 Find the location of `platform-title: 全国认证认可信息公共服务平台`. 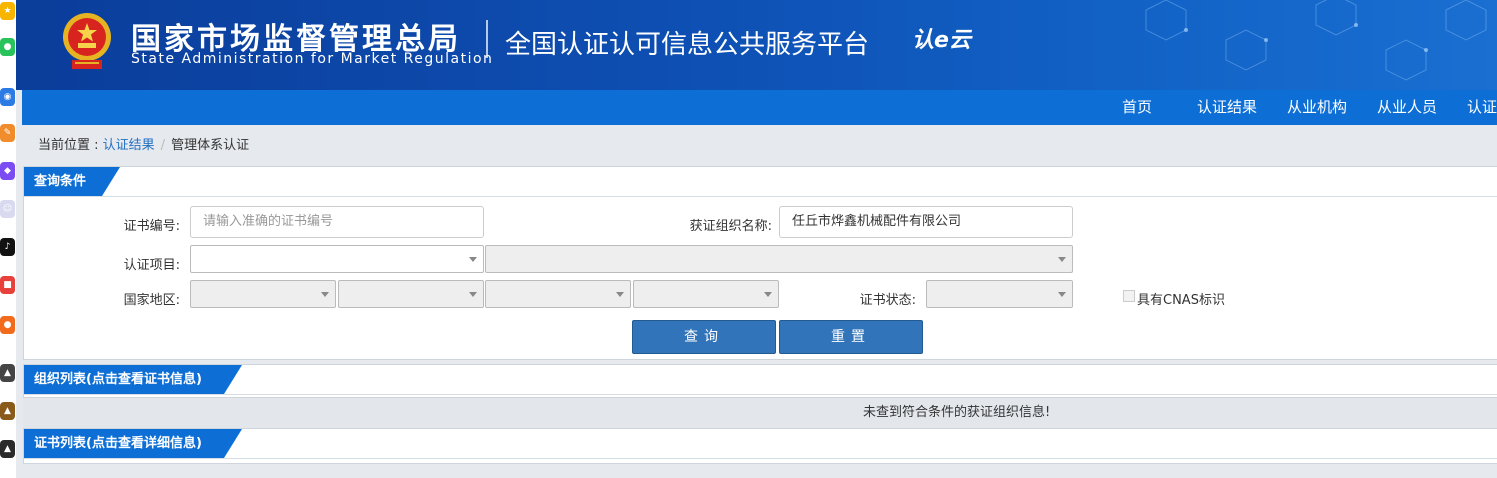

platform-title: 全国认证认可信息公共服务平台 is located at coordinates (687, 45).